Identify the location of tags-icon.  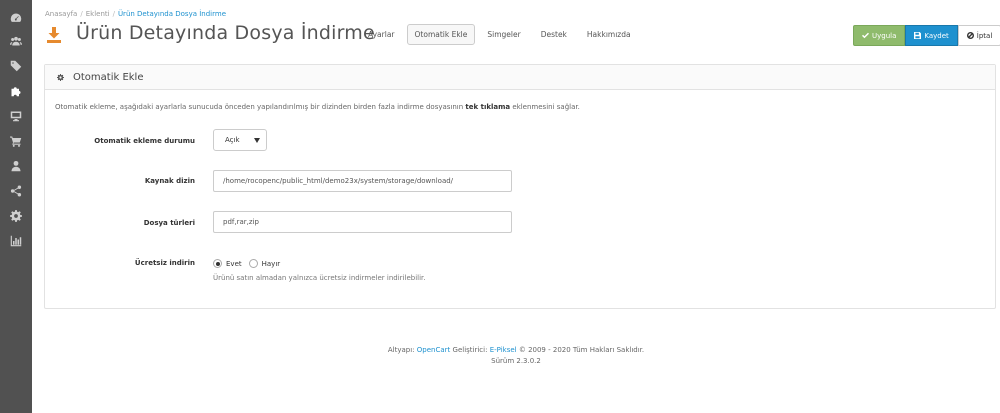
(16, 66).